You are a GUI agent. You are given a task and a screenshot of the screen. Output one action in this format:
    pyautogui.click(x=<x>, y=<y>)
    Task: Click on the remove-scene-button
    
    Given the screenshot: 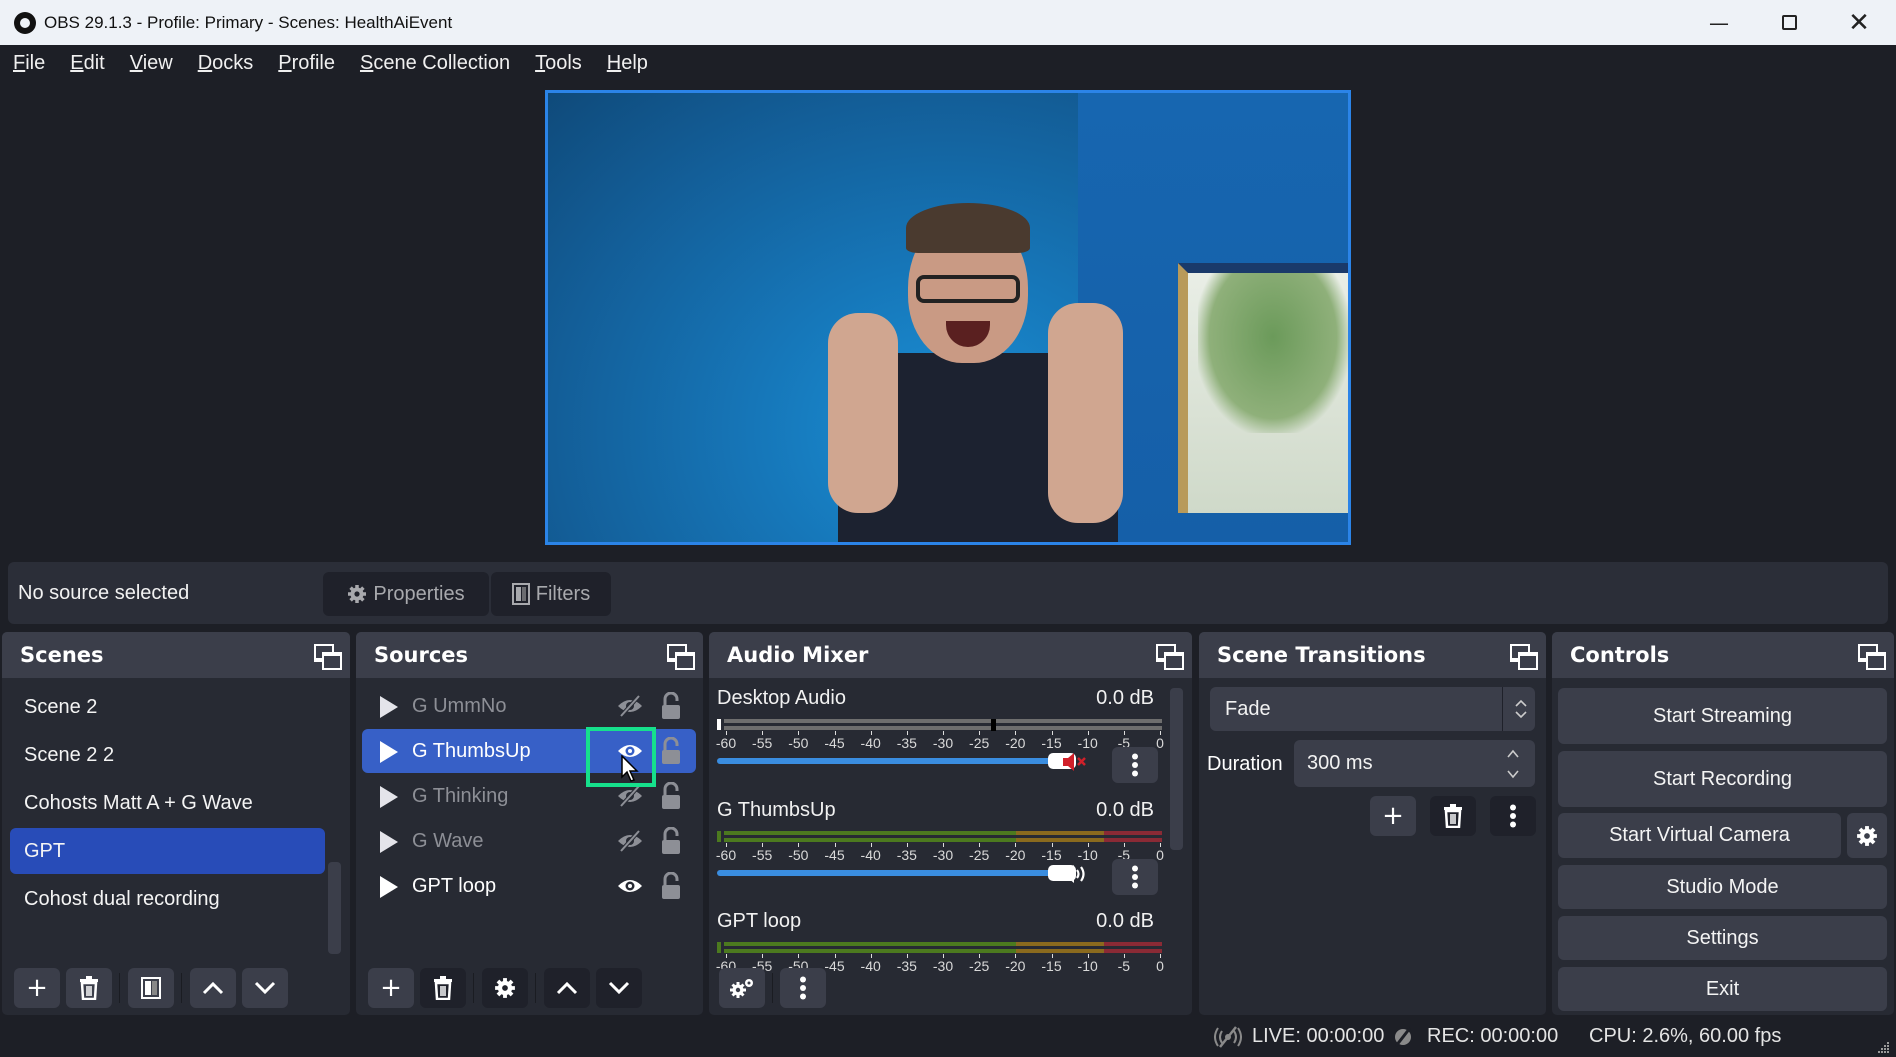 What is the action you would take?
    pyautogui.click(x=89, y=988)
    